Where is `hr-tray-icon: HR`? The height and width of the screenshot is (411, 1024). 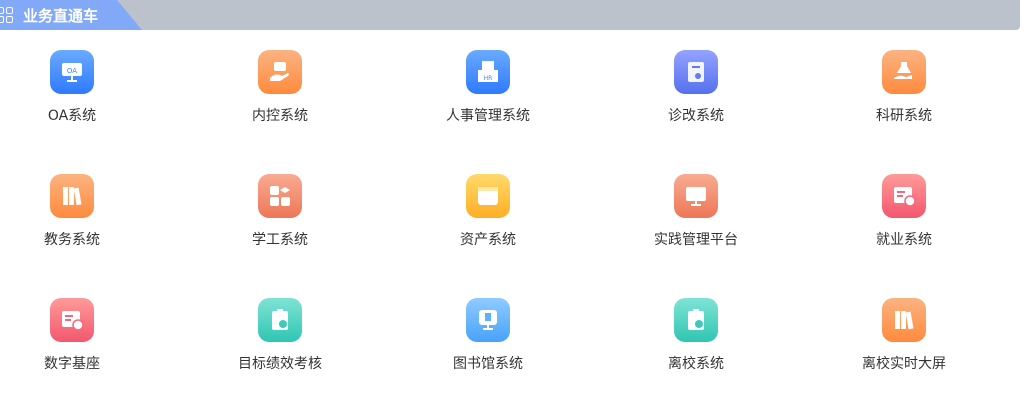 hr-tray-icon: HR is located at coordinates (488, 72).